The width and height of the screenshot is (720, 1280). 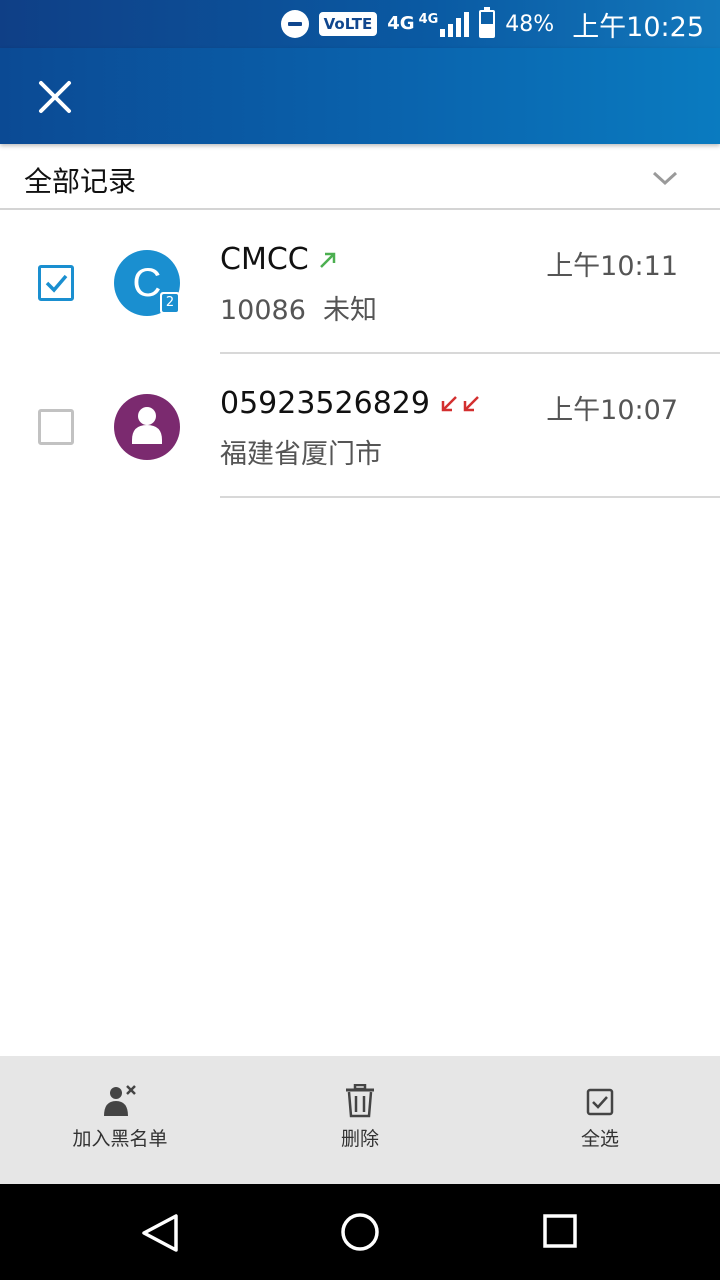 What do you see at coordinates (264, 259) in the screenshot?
I see `caller-name: CMCC` at bounding box center [264, 259].